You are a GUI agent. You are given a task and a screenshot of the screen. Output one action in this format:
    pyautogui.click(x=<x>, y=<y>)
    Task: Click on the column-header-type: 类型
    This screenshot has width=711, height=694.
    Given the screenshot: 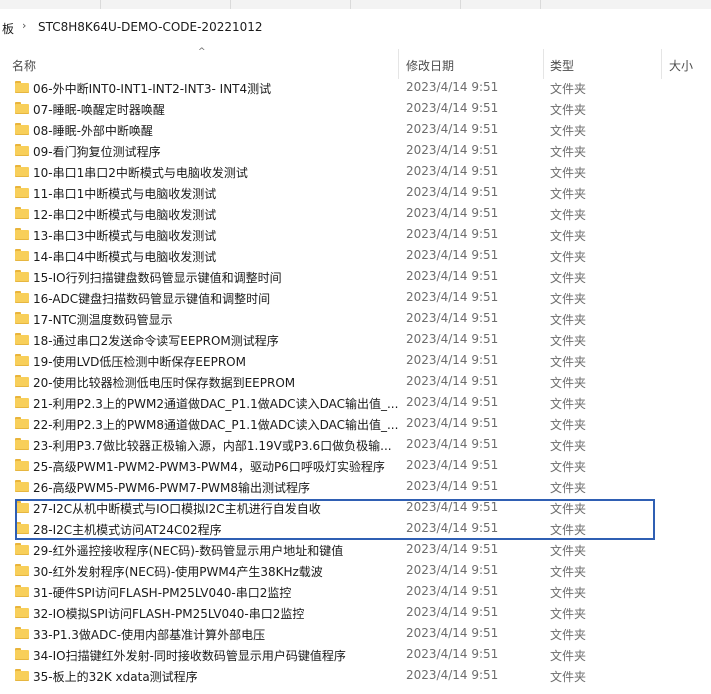 What is the action you would take?
    pyautogui.click(x=562, y=65)
    